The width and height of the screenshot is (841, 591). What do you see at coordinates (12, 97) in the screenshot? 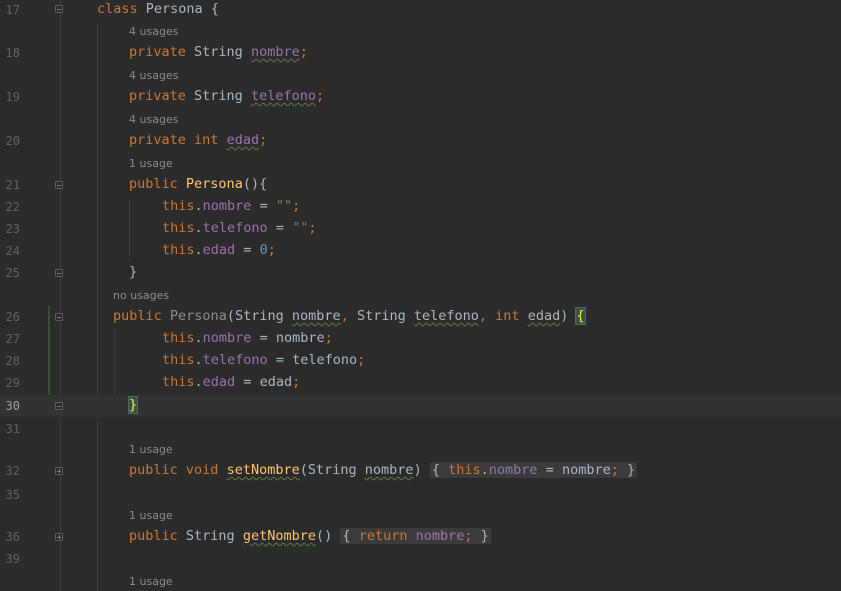
I see `line-number: 19` at bounding box center [12, 97].